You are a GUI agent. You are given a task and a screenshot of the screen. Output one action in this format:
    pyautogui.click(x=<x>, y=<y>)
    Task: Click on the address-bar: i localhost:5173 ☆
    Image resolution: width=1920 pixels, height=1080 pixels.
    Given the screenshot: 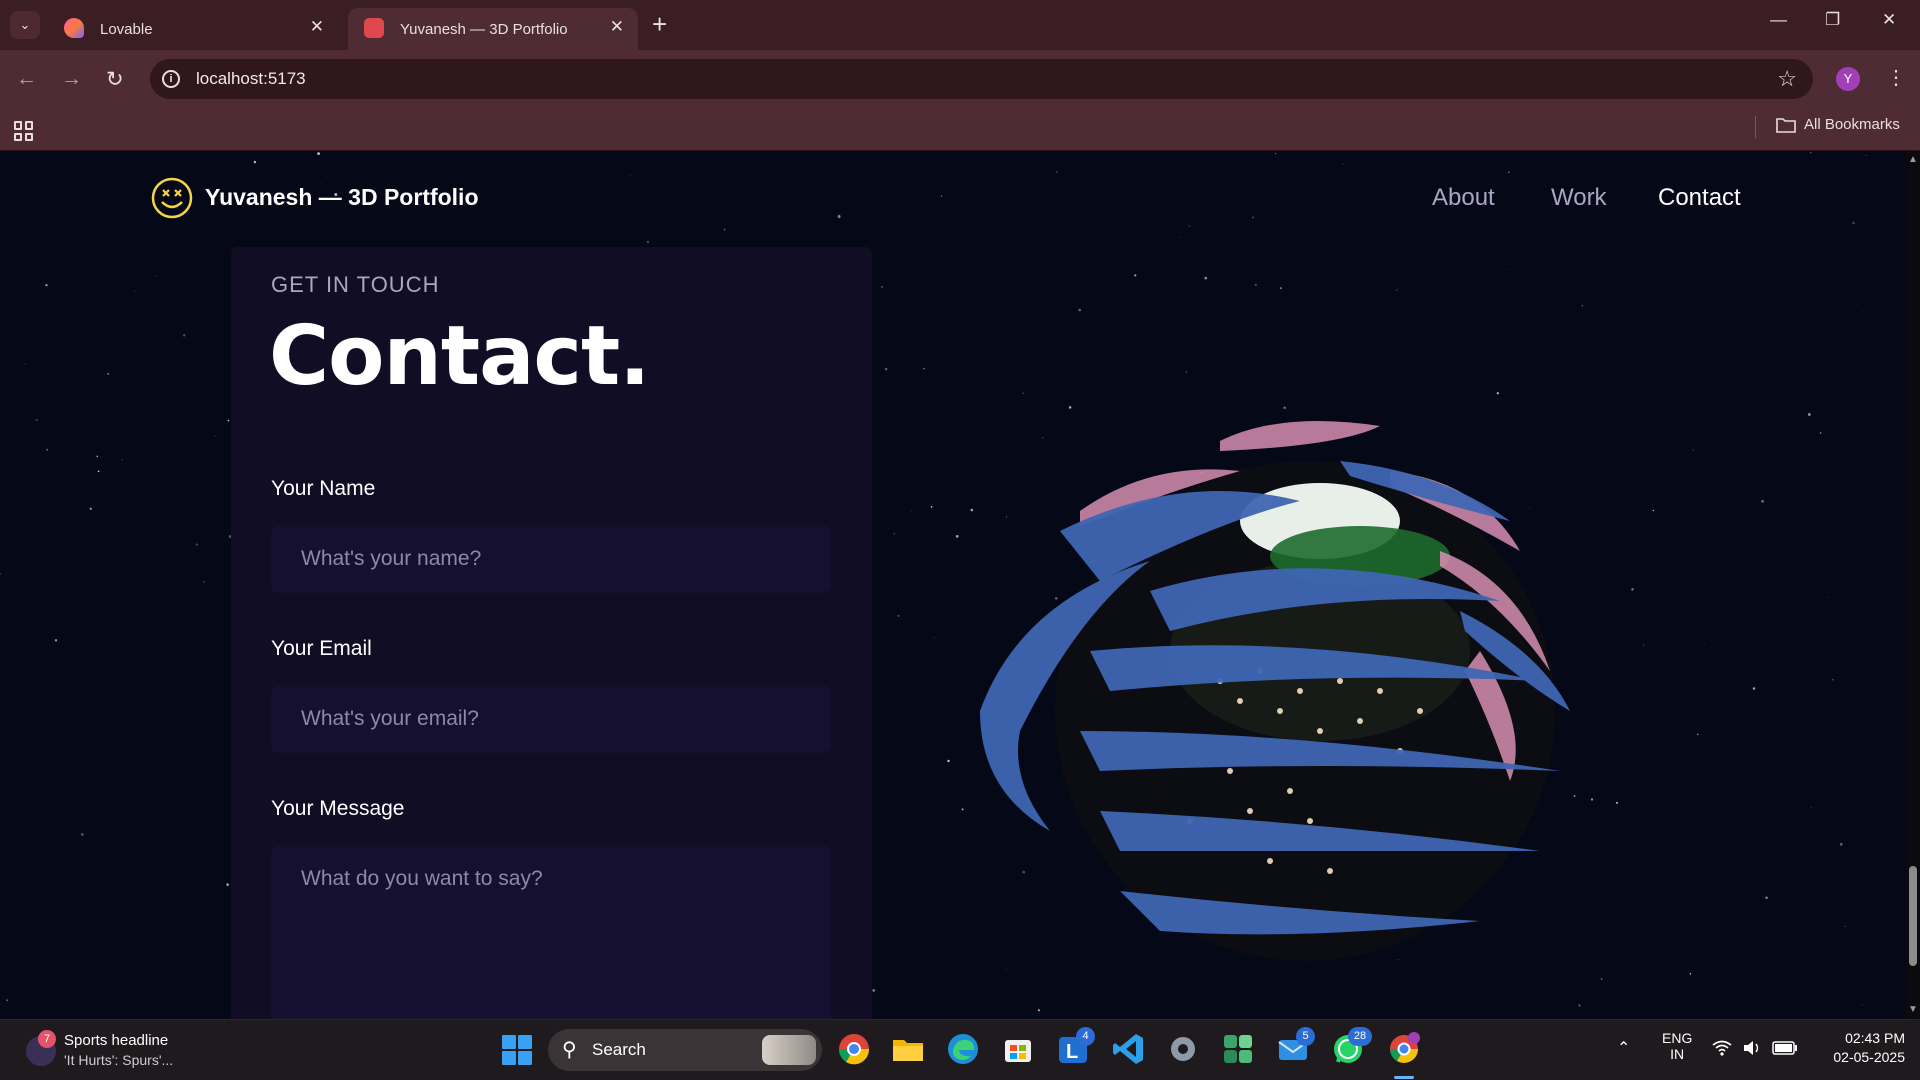 What is the action you would take?
    pyautogui.click(x=981, y=79)
    